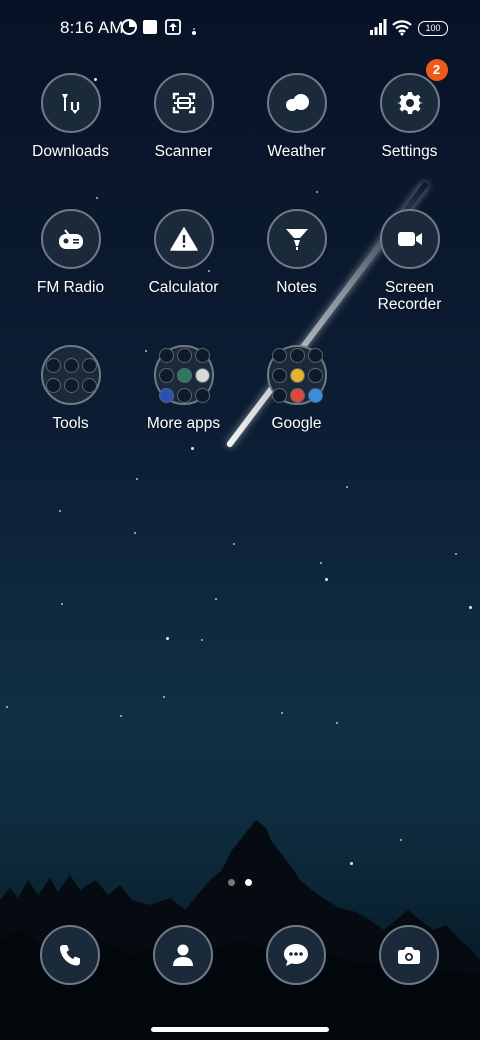 The height and width of the screenshot is (1040, 480). I want to click on app-label: Notes, so click(296, 287).